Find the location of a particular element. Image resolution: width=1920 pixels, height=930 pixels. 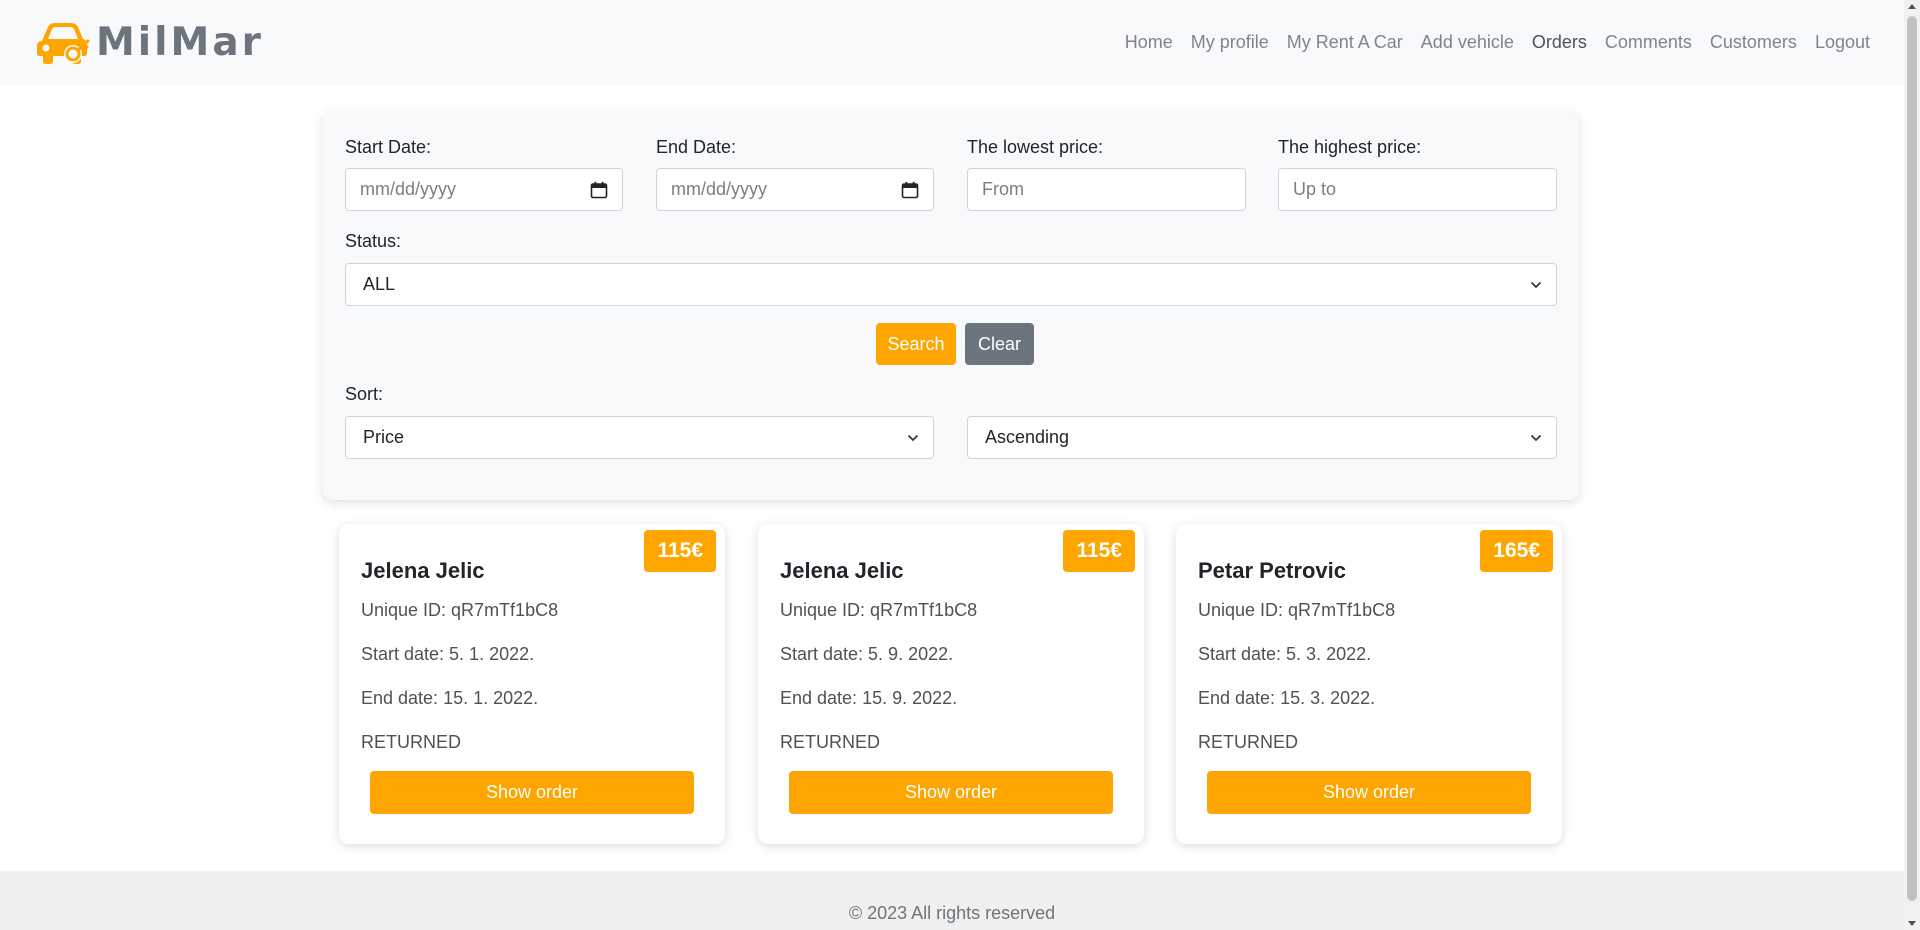

customer-name: Petar Petrovic is located at coordinates (1272, 570).